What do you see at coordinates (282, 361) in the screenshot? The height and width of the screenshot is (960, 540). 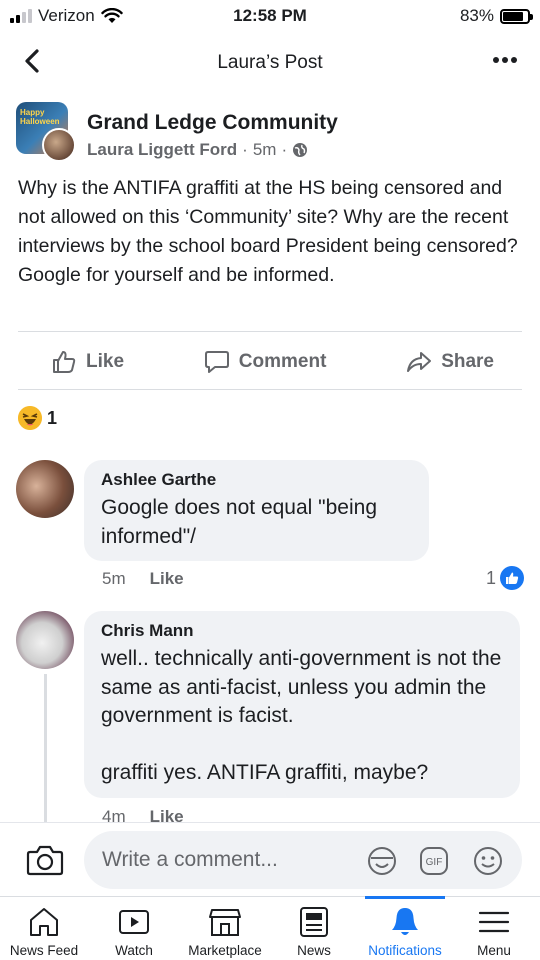 I see `comment-label: Comment` at bounding box center [282, 361].